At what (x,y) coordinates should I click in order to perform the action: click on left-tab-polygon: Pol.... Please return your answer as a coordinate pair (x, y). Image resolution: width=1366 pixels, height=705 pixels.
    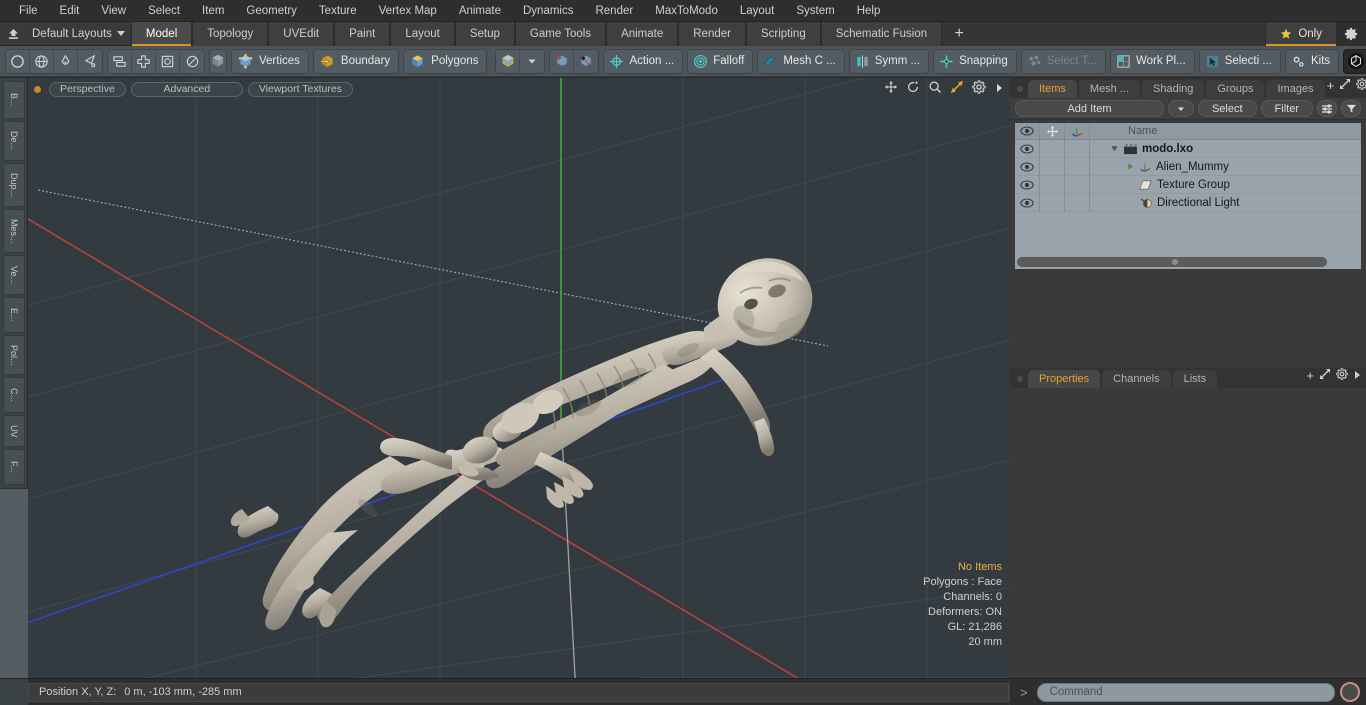
    Looking at the image, I should click on (14, 355).